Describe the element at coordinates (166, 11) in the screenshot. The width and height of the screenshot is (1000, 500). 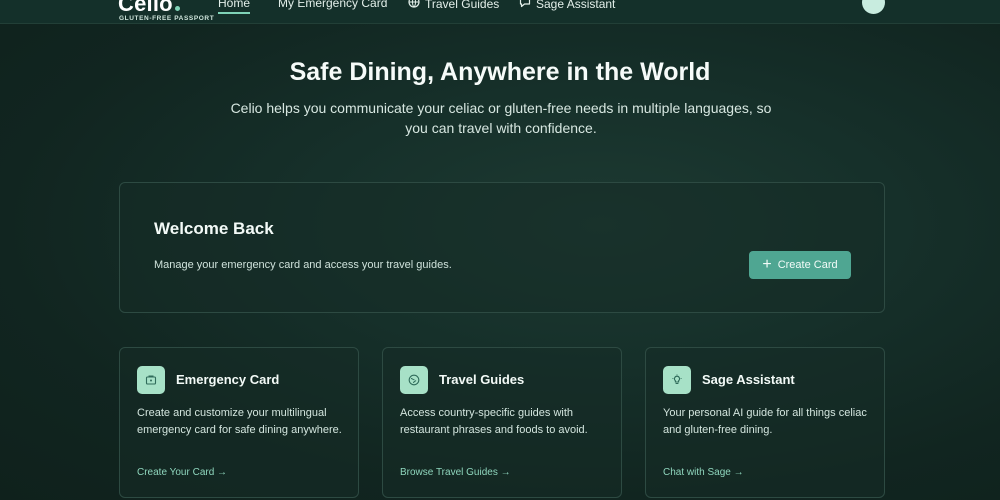
I see `brand-logo: Celio GLUTEN-FREE PASSPORT` at that location.